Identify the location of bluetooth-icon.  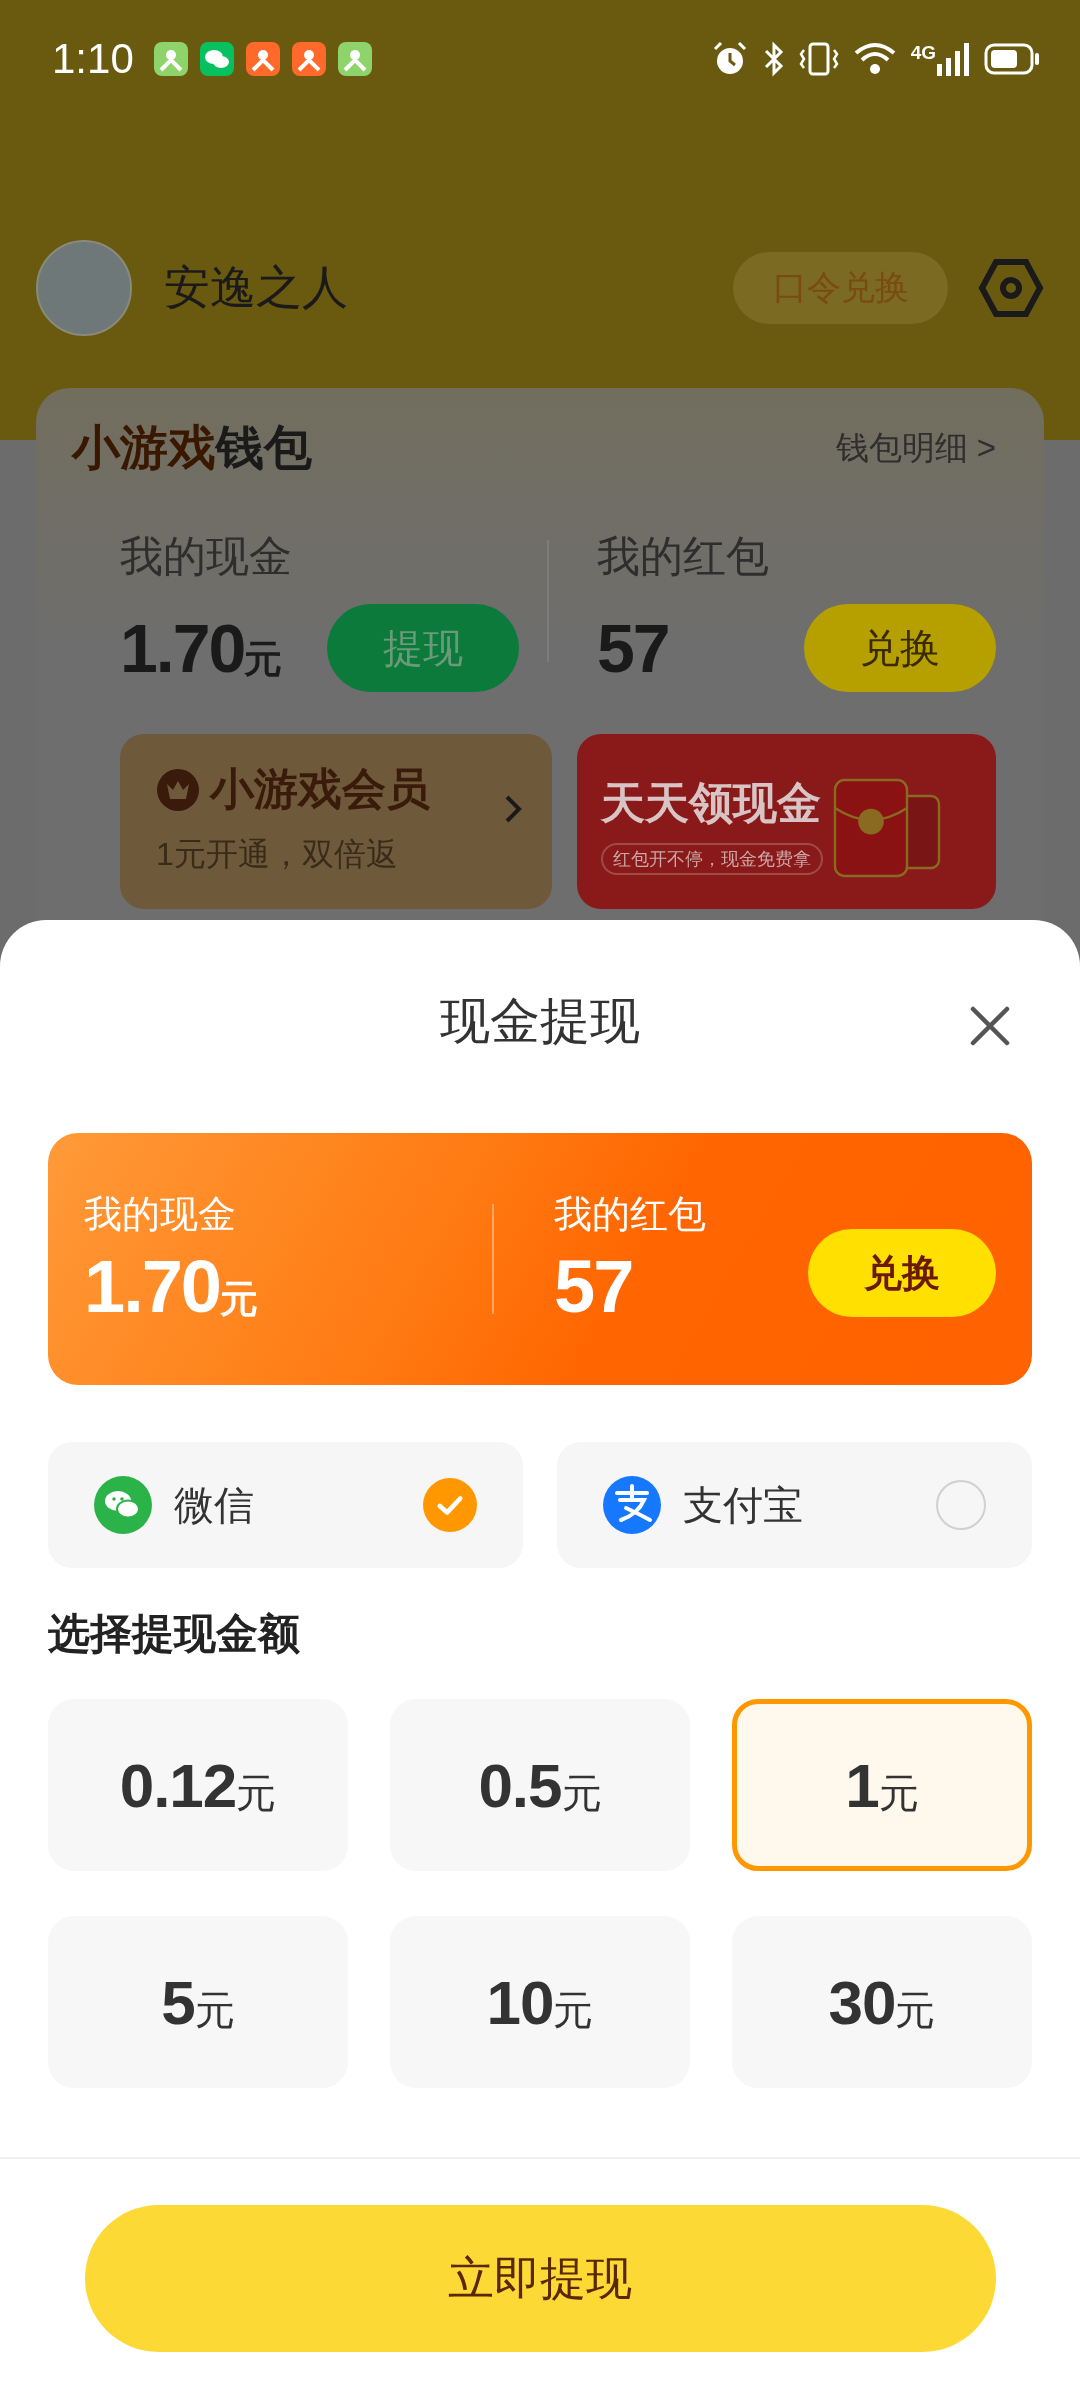
(773, 59).